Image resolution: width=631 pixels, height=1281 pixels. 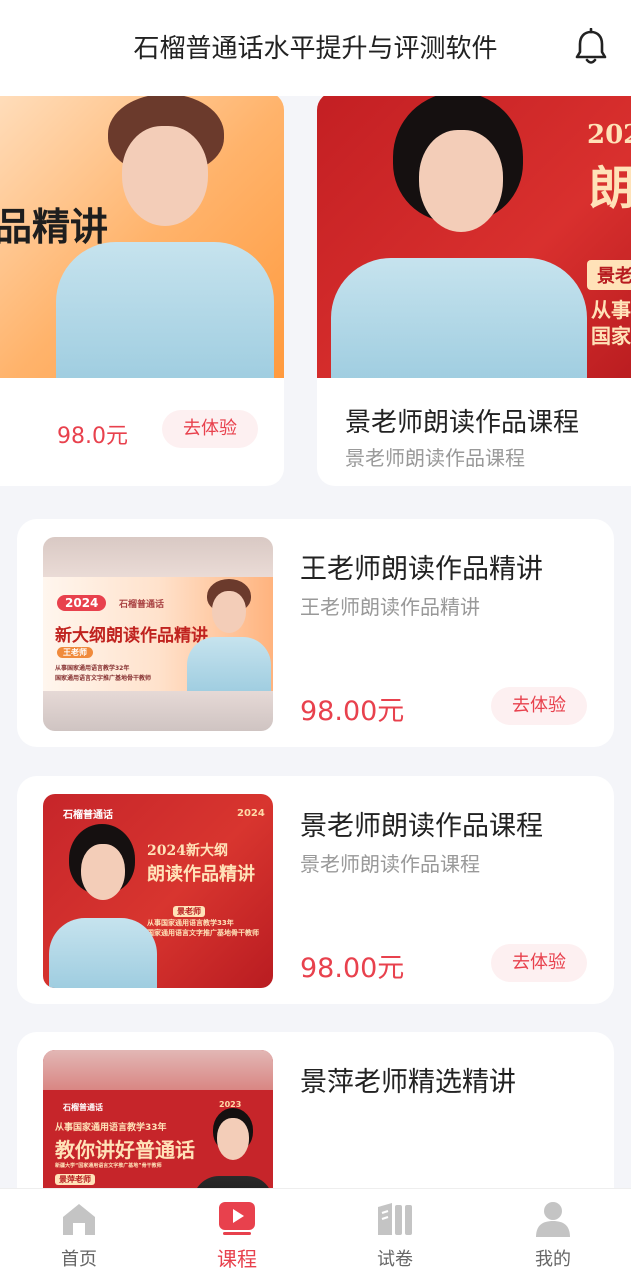 I want to click on thumb-teacher: 王老师, so click(x=75, y=652).